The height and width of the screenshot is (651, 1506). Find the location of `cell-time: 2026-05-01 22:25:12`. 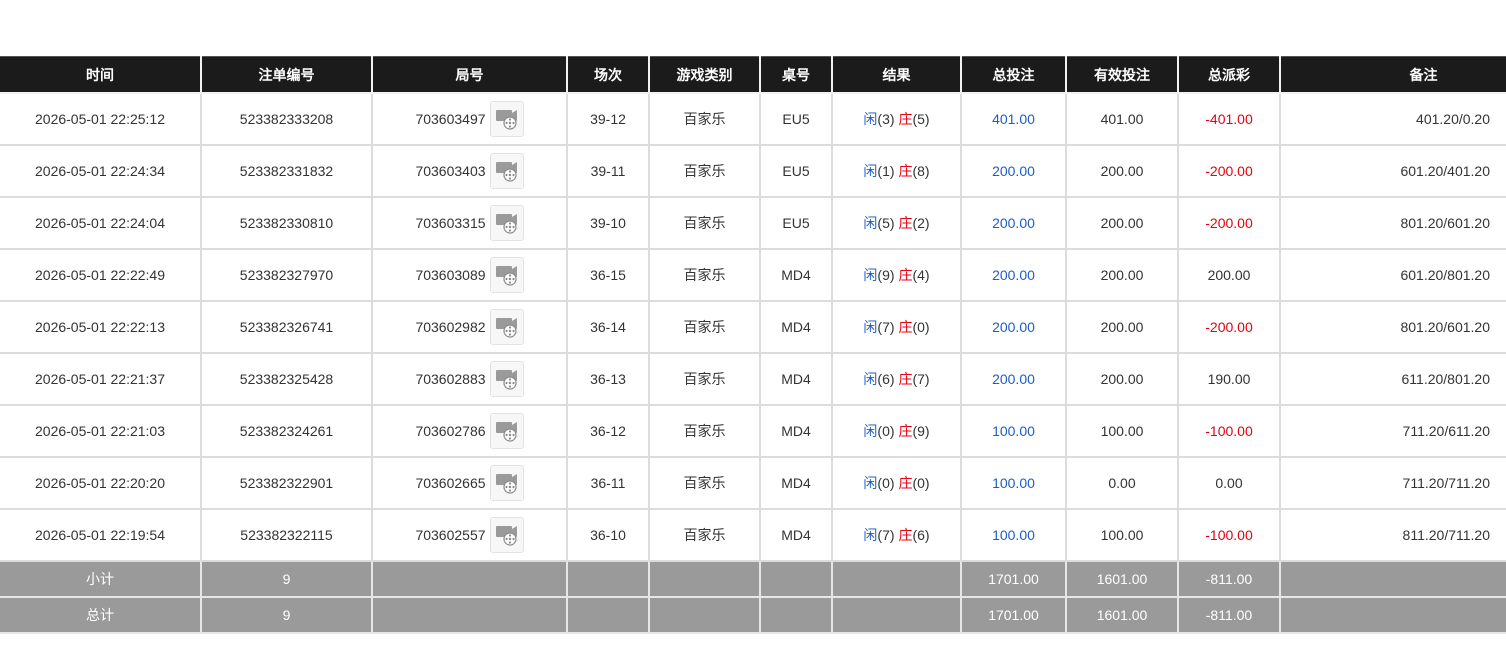

cell-time: 2026-05-01 22:25:12 is located at coordinates (101, 119).